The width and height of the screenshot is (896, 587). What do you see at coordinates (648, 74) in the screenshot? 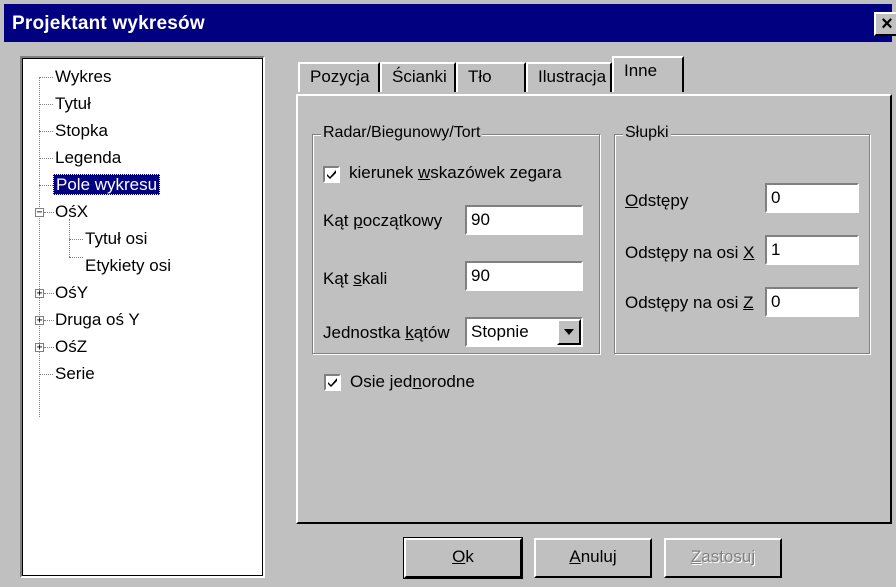
I see `tab-inne: Inne` at bounding box center [648, 74].